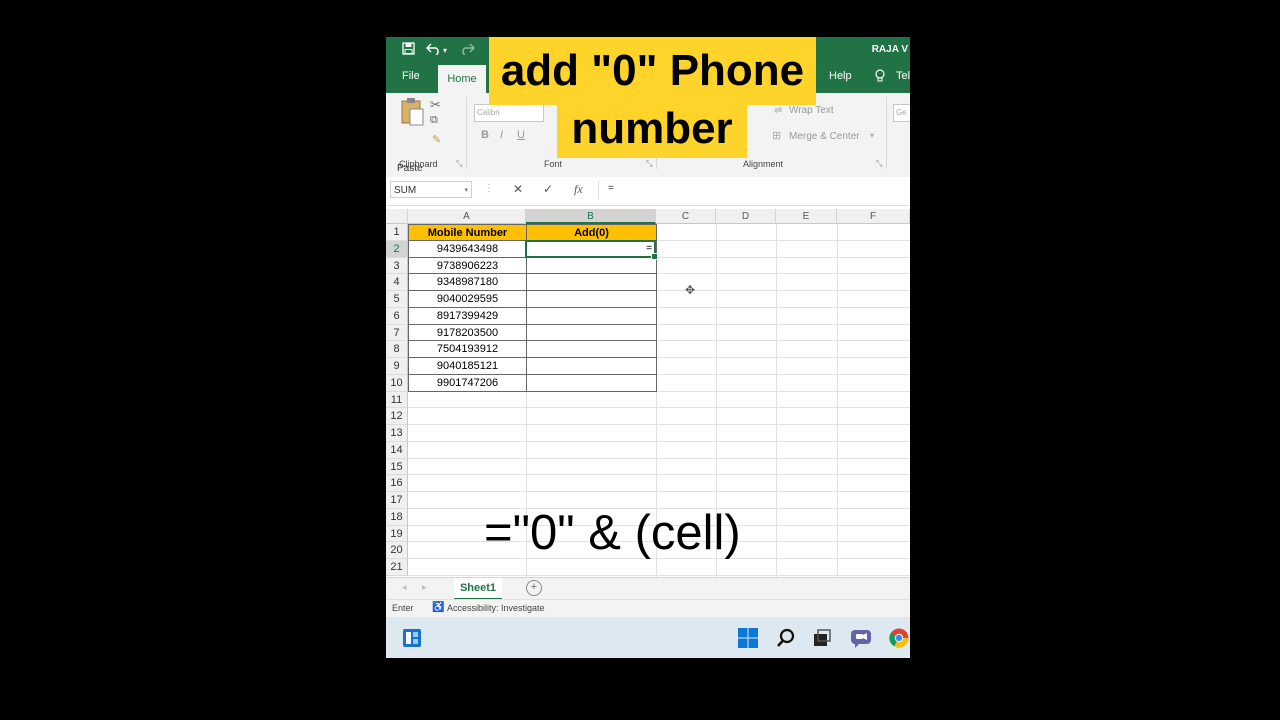 The image size is (1280, 720). Describe the element at coordinates (501, 135) in the screenshot. I see `italic-button: I` at that location.